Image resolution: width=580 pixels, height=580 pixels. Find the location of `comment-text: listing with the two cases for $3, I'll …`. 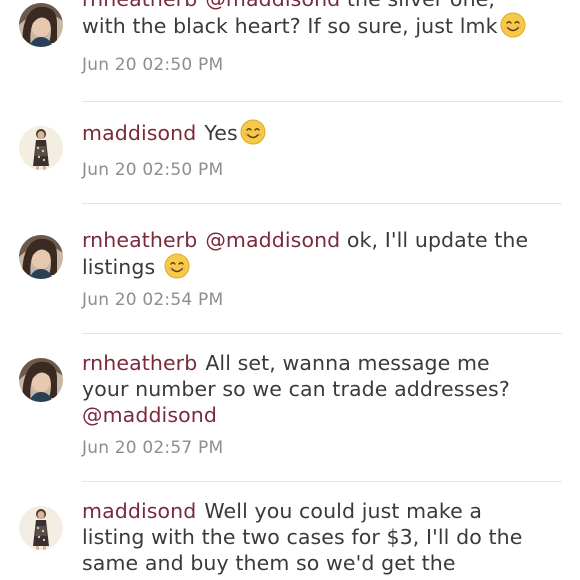

comment-text: listing with the two cases for $3, I'll … is located at coordinates (302, 537).